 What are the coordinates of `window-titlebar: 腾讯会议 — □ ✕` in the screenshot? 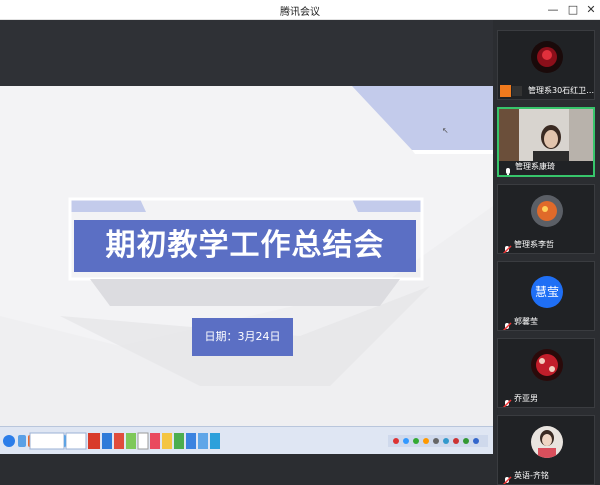 It's located at (300, 10).